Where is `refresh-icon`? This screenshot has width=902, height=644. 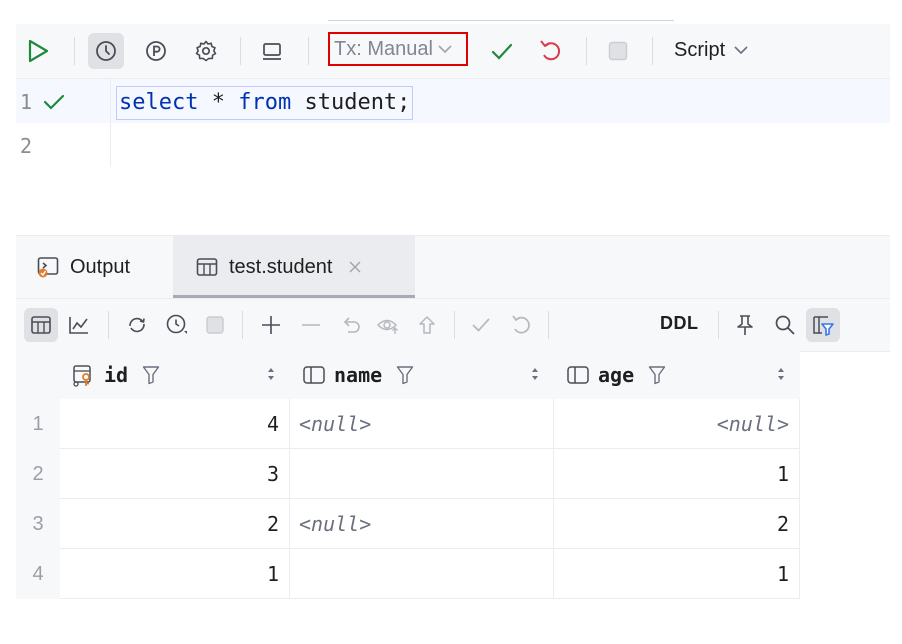
refresh-icon is located at coordinates (137, 325).